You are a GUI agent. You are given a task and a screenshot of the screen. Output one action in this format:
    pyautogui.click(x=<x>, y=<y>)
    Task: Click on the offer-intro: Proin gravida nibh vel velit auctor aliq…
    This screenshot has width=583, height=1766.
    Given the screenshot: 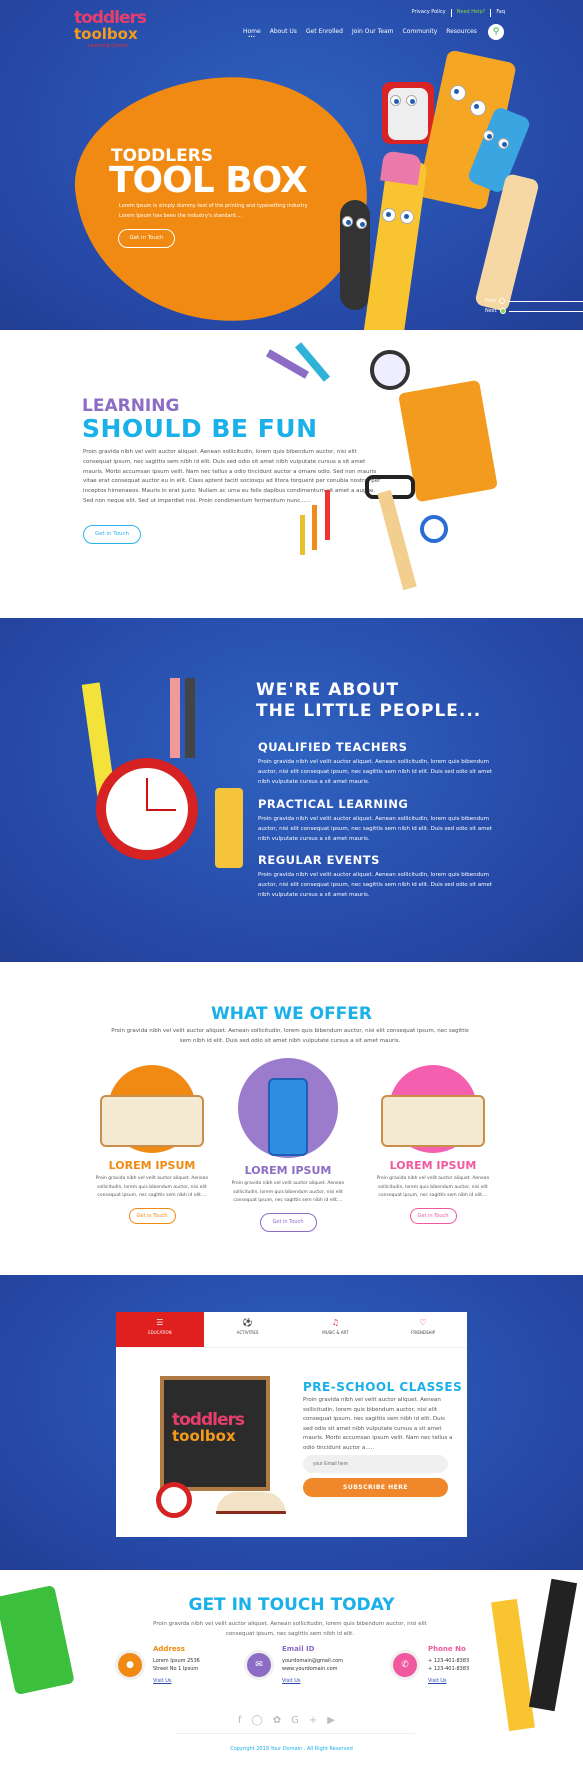 What is the action you would take?
    pyautogui.click(x=290, y=1036)
    